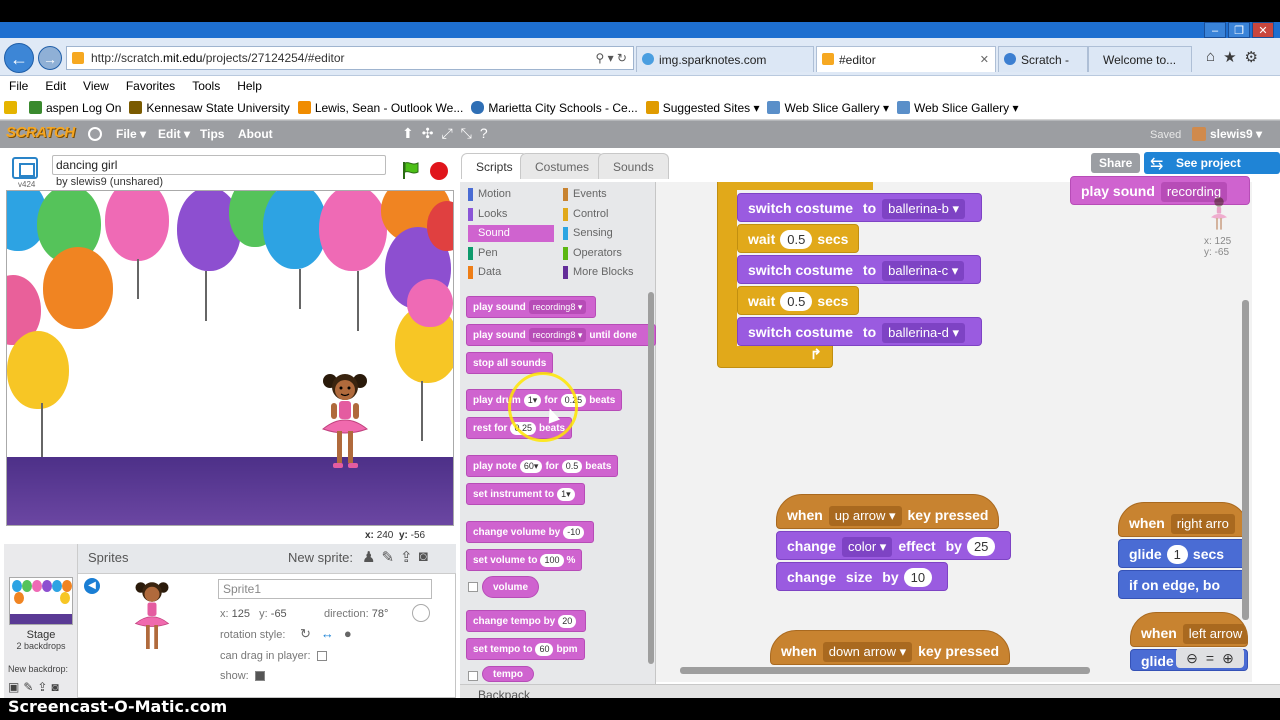 The image size is (1280, 720). Describe the element at coordinates (489, 194) in the screenshot. I see `category-motion: Motion` at that location.